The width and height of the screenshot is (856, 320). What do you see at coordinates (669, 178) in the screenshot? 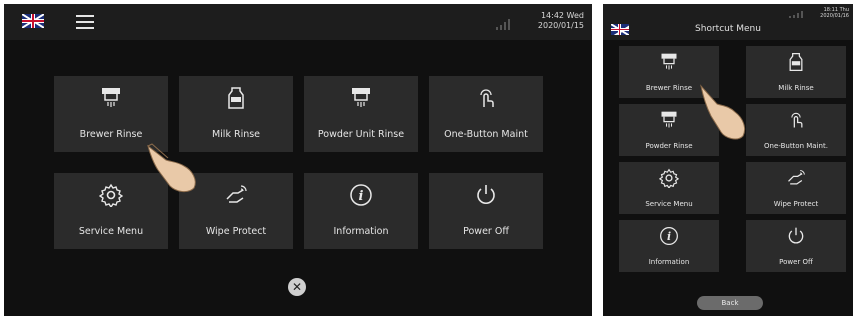
I see `gear-icon` at bounding box center [669, 178].